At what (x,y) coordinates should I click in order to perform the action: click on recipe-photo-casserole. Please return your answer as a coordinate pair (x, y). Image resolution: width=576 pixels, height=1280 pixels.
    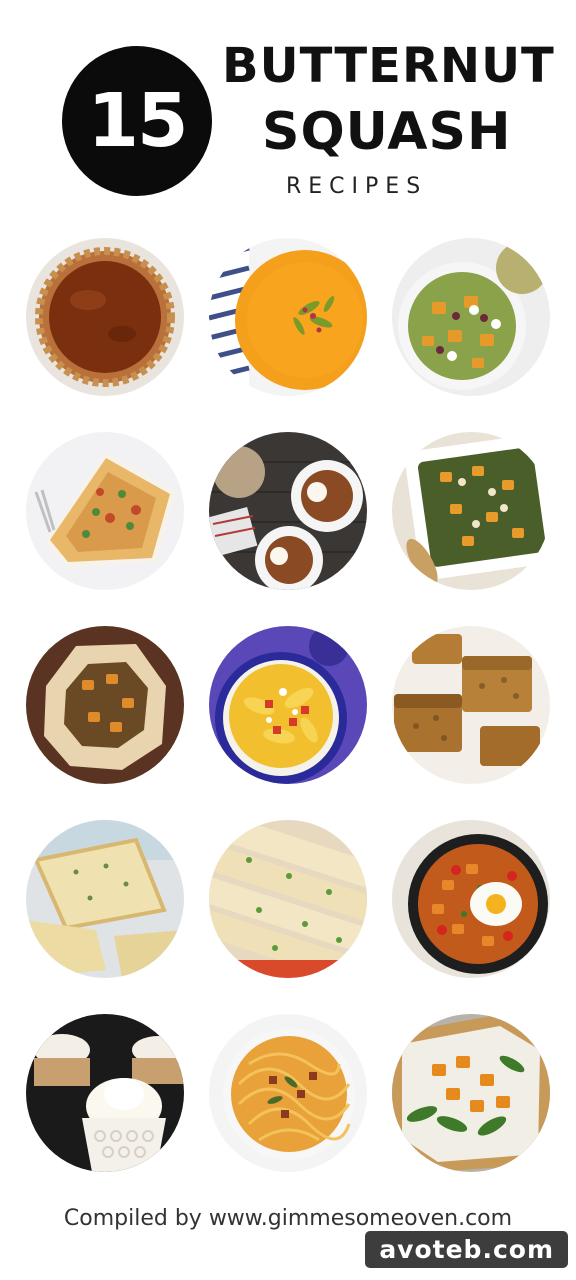
    Looking at the image, I should click on (471, 511).